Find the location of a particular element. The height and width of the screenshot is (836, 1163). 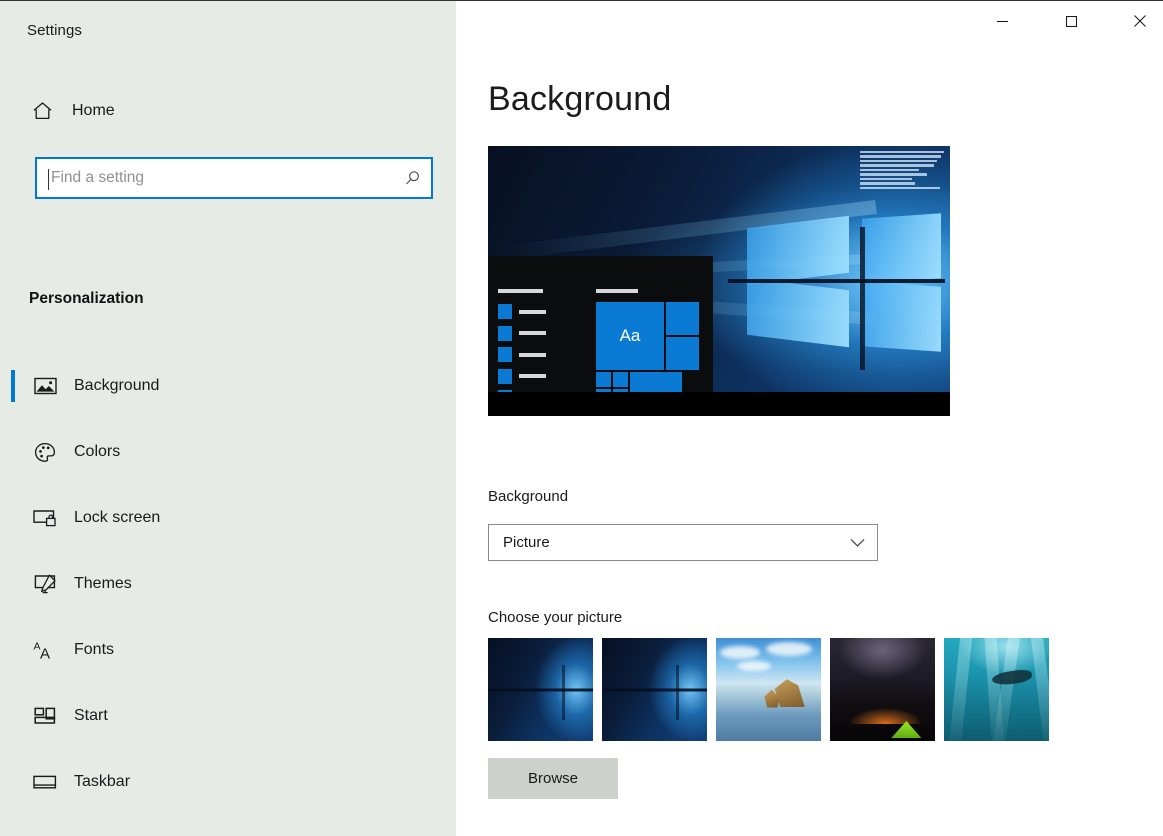

sidebar-item-lock-screen: Lock screen is located at coordinates (228, 518).